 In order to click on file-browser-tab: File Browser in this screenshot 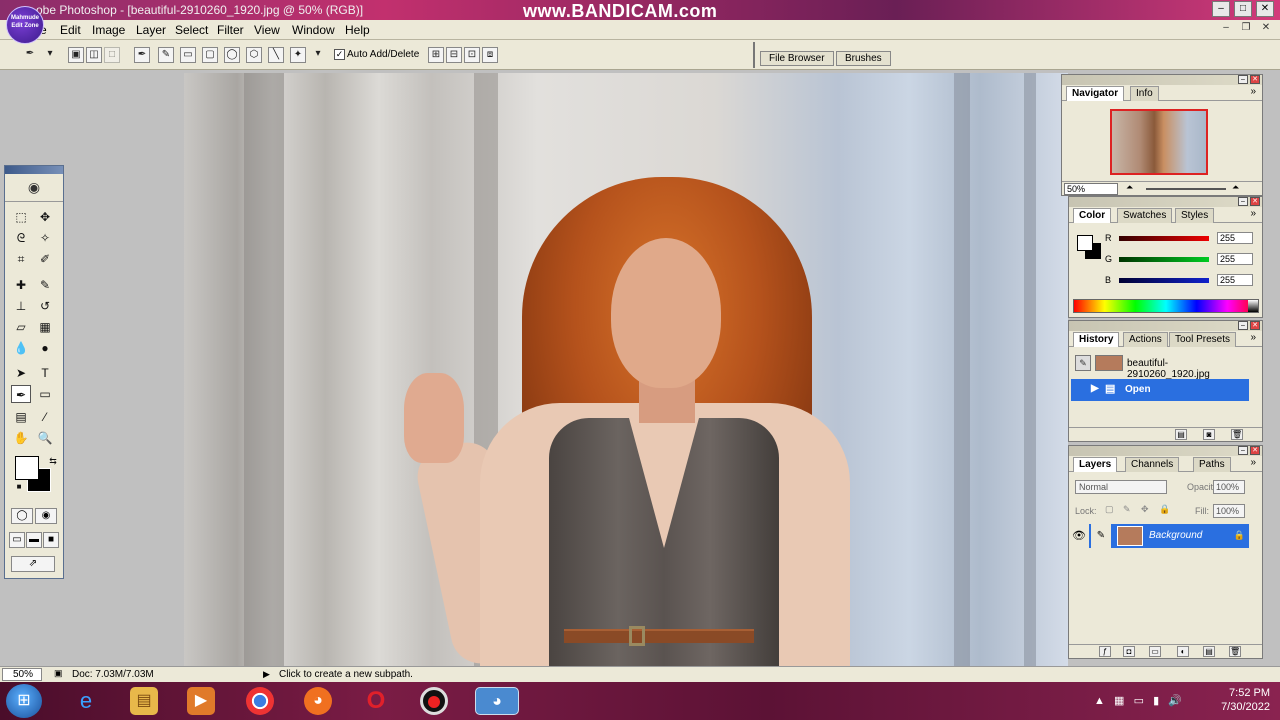, I will do `click(797, 58)`.